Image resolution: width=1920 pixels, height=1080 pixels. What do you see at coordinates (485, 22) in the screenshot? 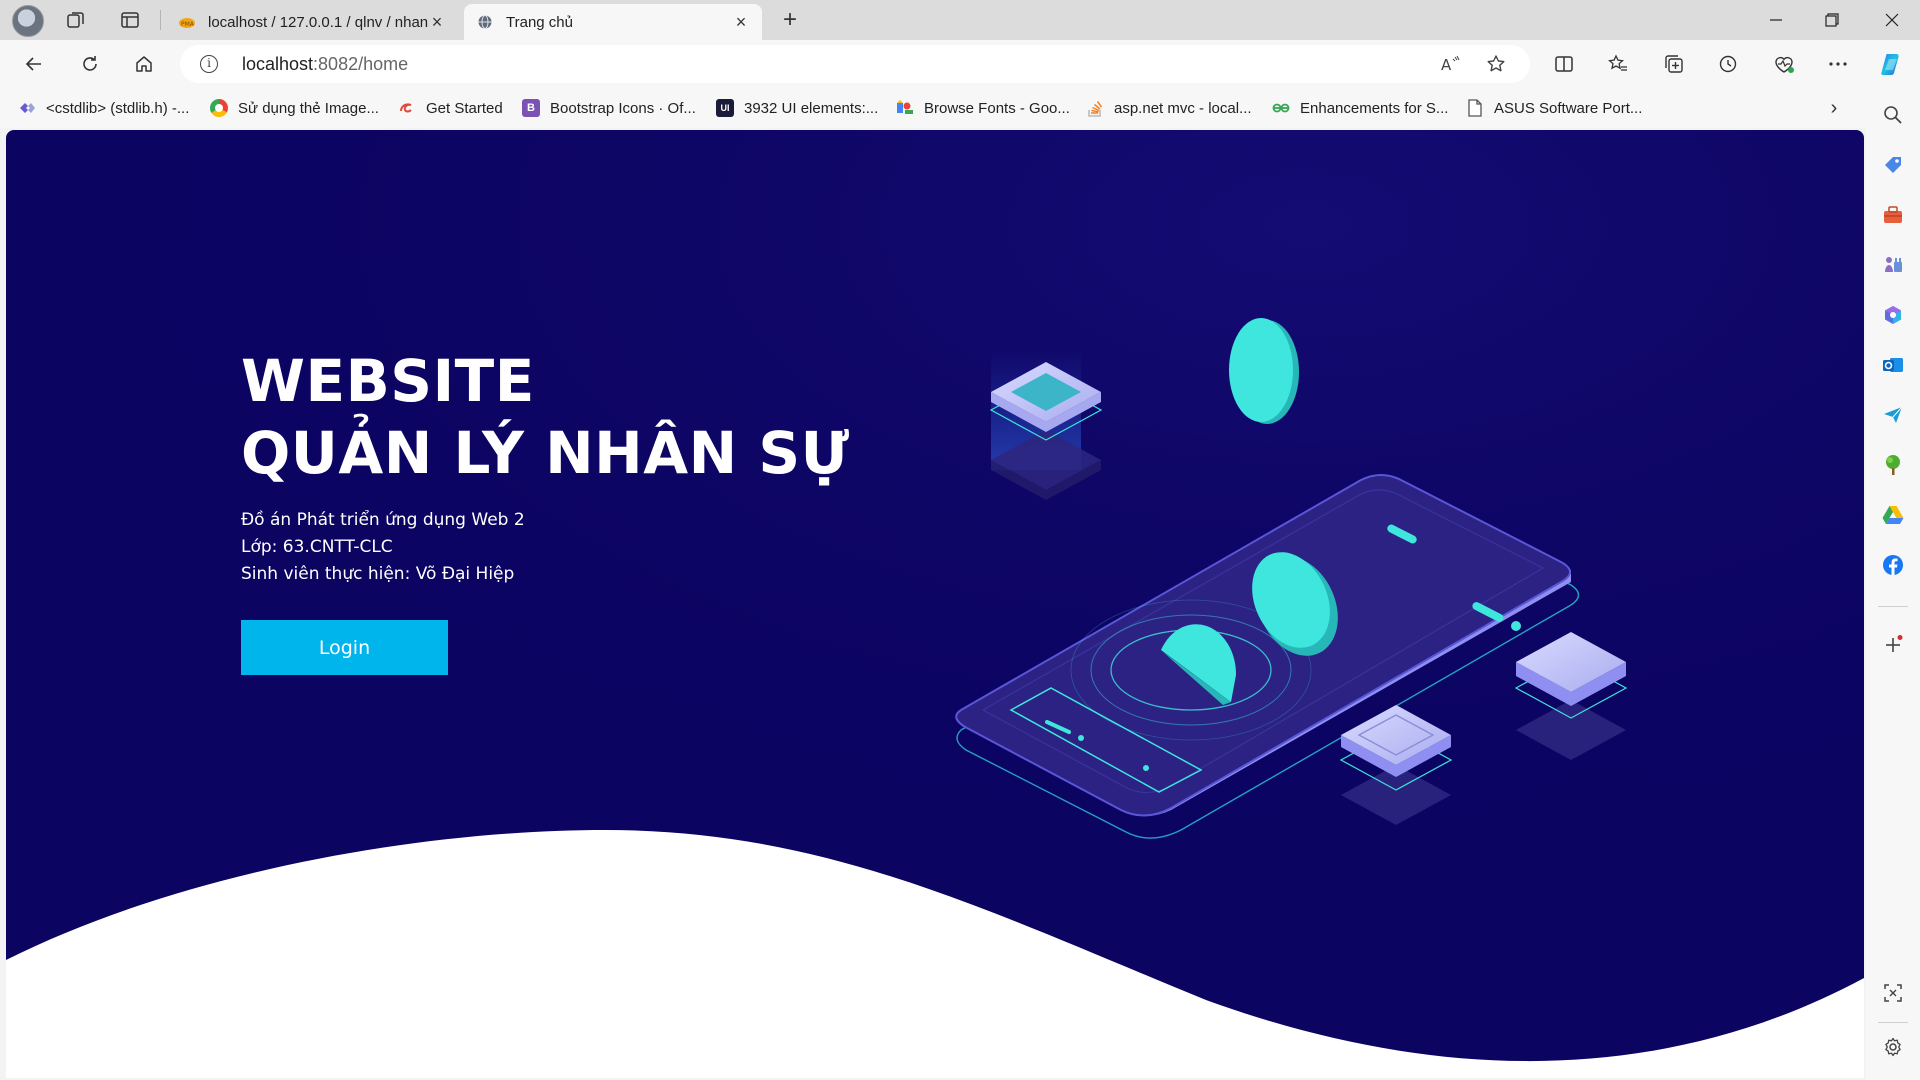
I see `globe-icon` at bounding box center [485, 22].